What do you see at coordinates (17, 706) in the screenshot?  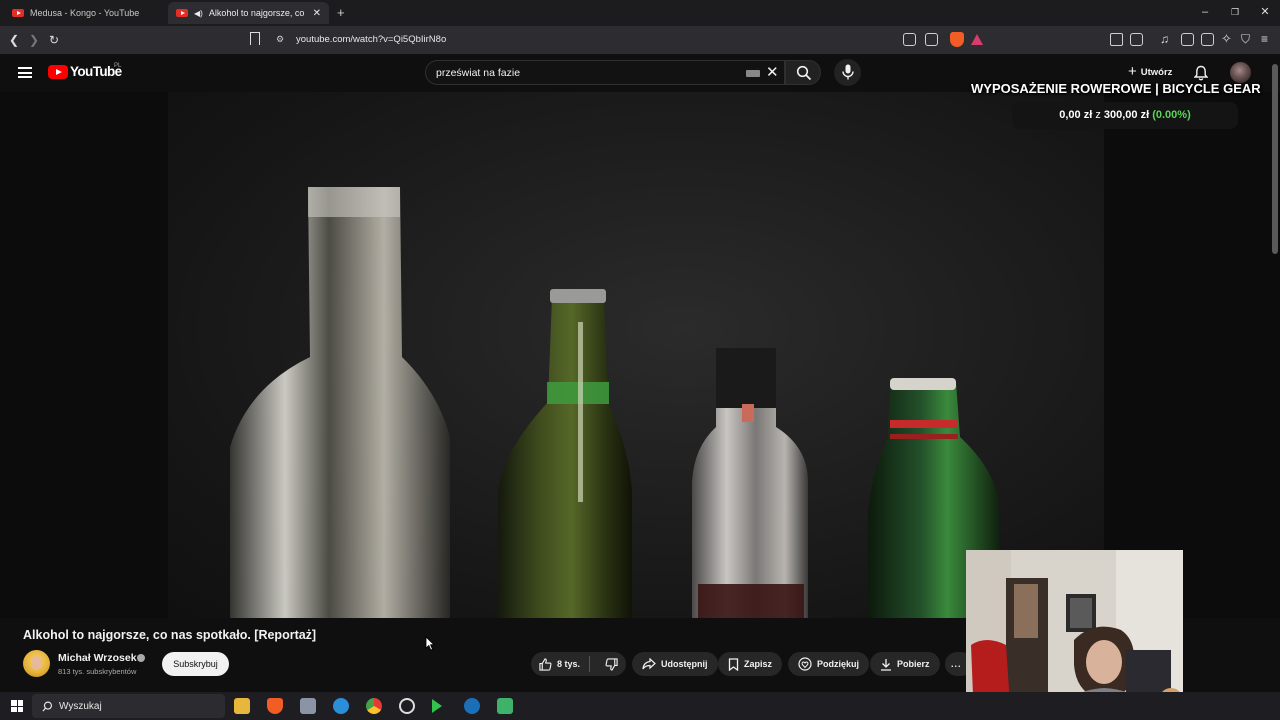 I see `windows-icon` at bounding box center [17, 706].